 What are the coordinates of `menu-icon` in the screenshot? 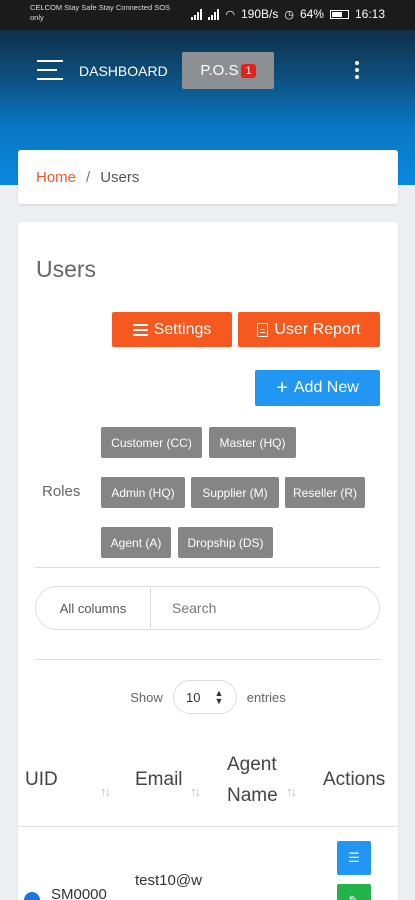 It's located at (50, 70).